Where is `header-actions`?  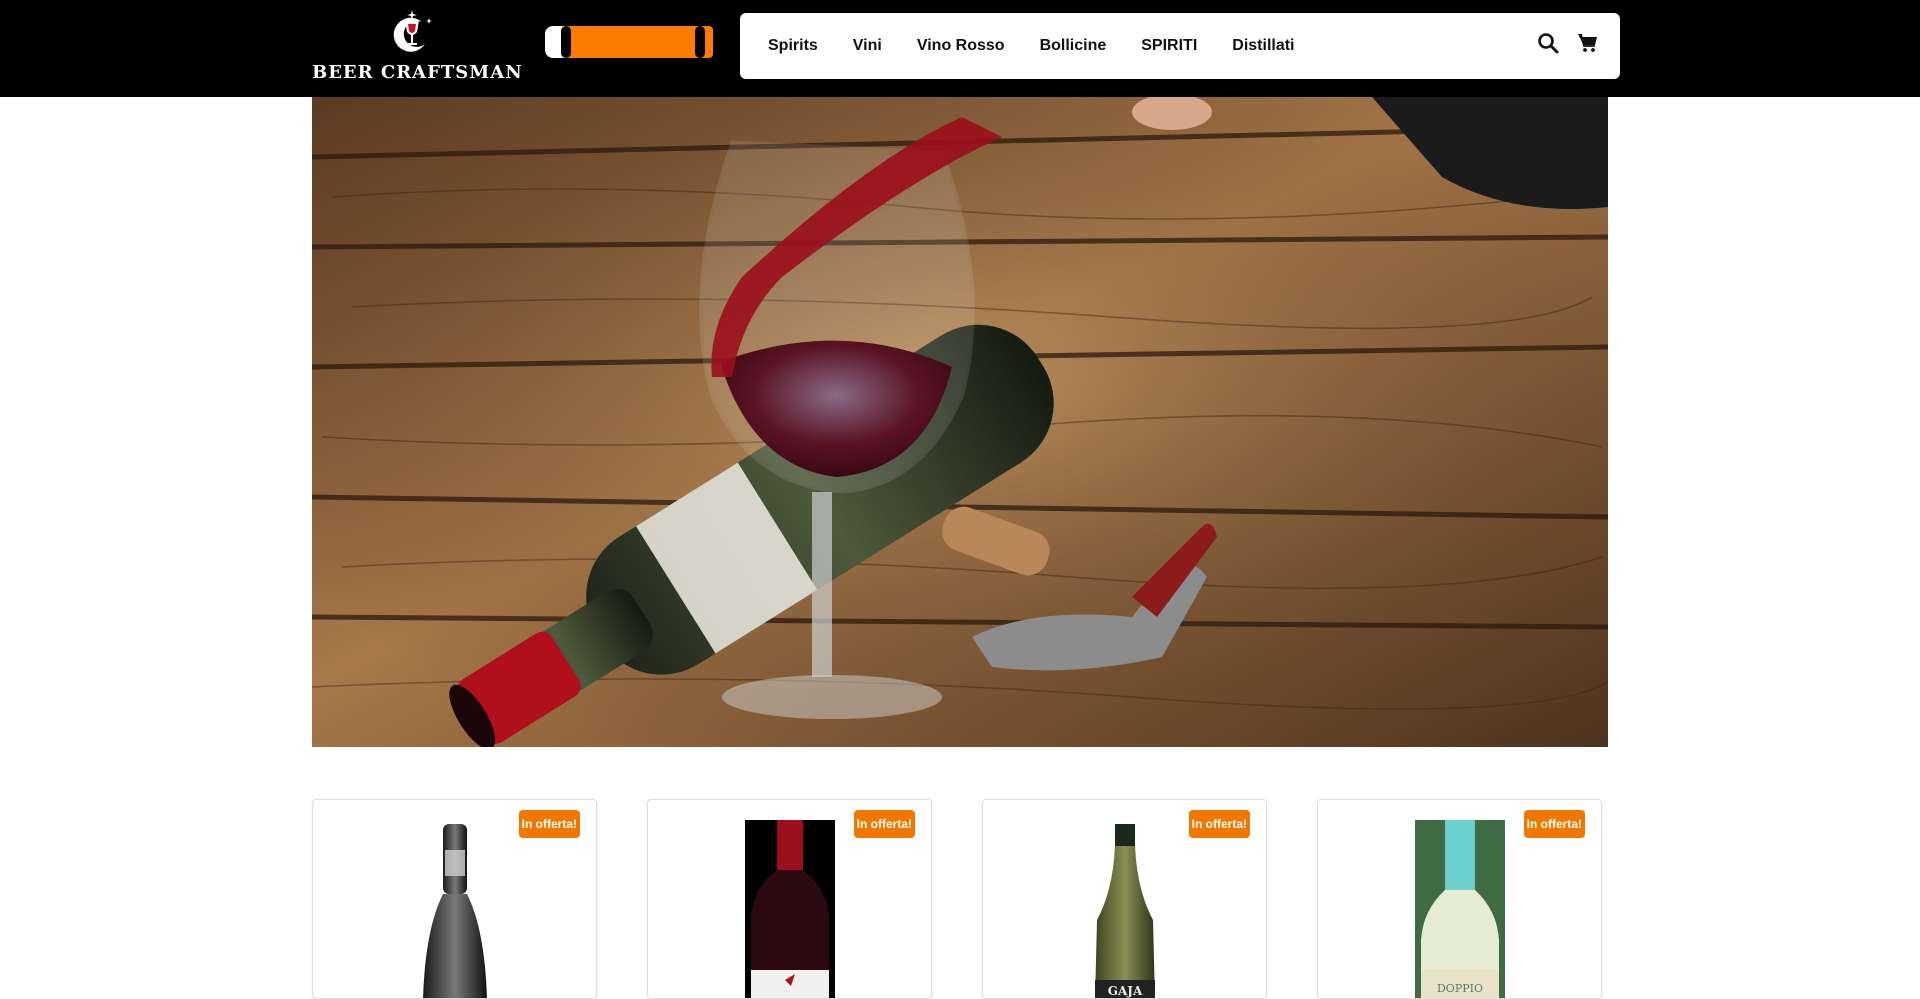 header-actions is located at coordinates (1568, 43).